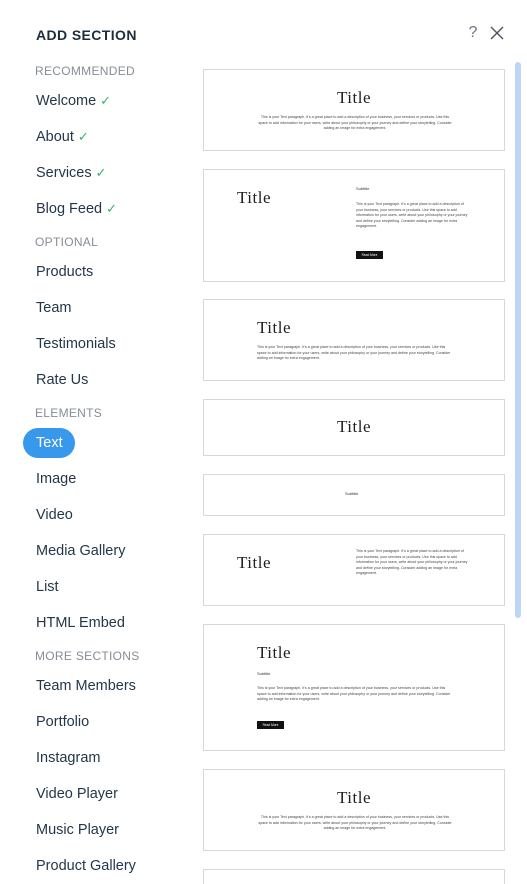  Describe the element at coordinates (86, 686) in the screenshot. I see `sidebar-item-team-members: Team Members` at that location.